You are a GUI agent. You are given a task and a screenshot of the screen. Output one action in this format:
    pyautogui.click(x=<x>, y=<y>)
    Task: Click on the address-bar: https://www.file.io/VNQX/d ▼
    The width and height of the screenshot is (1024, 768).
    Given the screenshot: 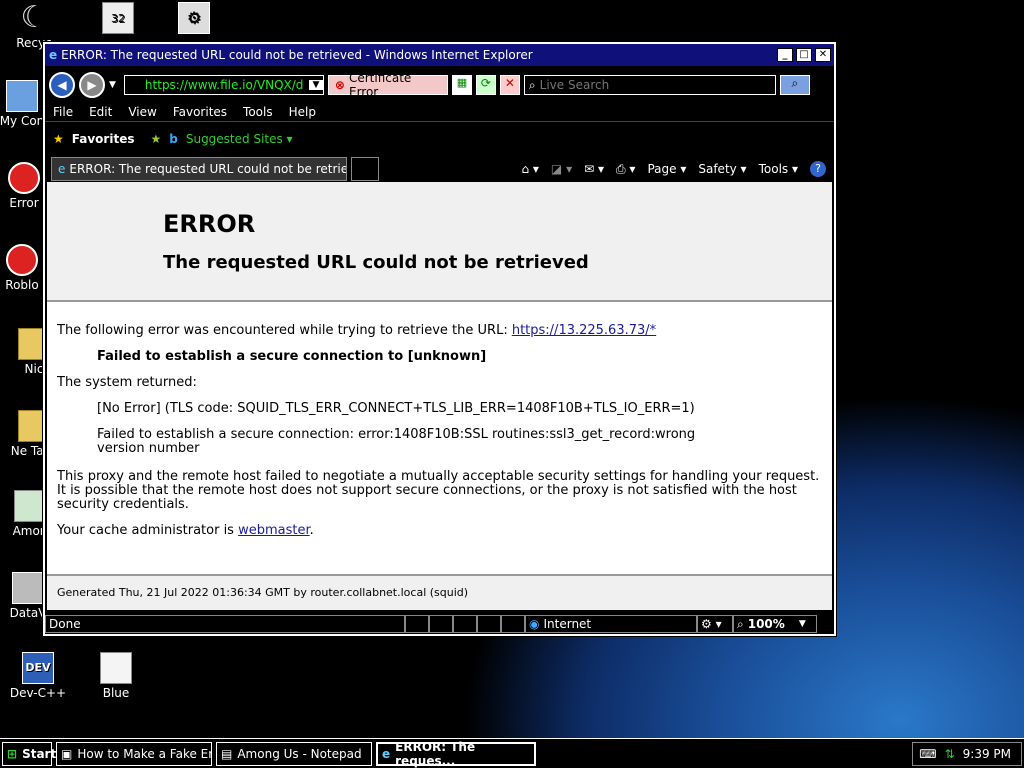 What is the action you would take?
    pyautogui.click(x=223, y=85)
    